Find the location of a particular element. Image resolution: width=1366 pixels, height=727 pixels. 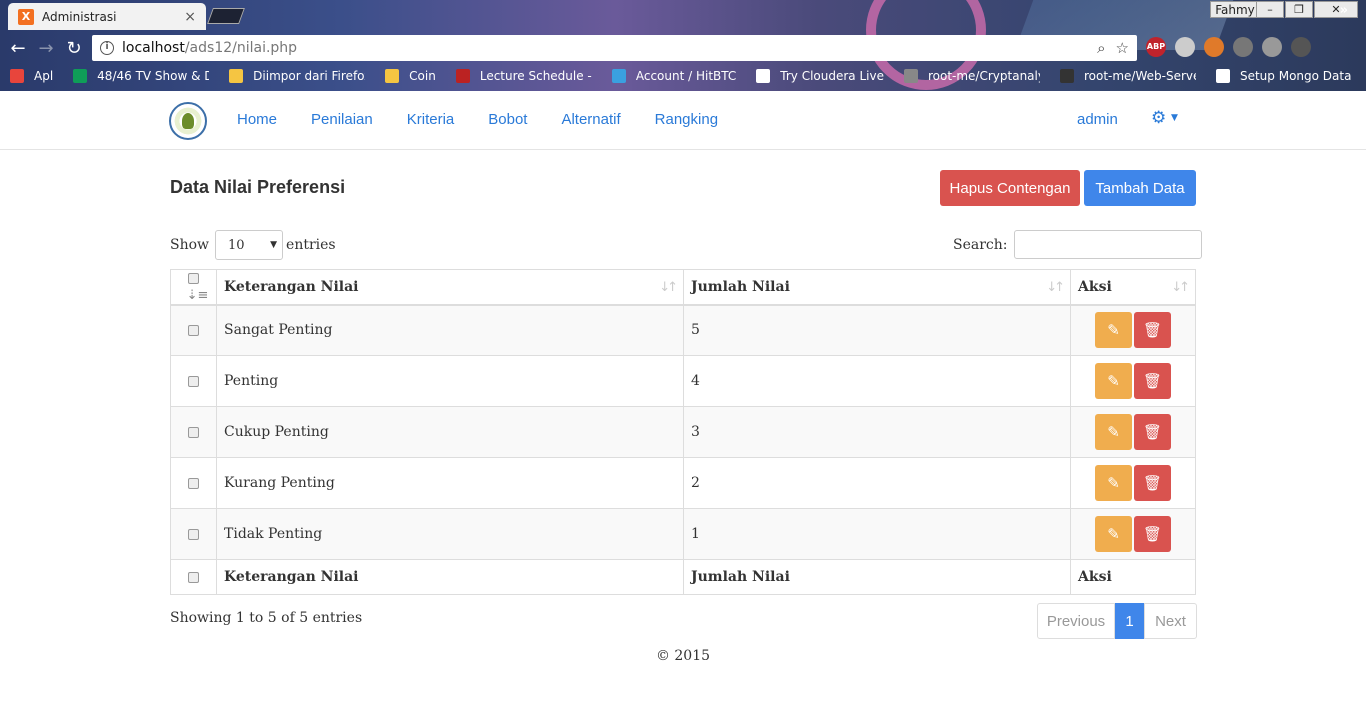

column-header-keterangan: Keterangan Nilai ↓↑ is located at coordinates (450, 287).